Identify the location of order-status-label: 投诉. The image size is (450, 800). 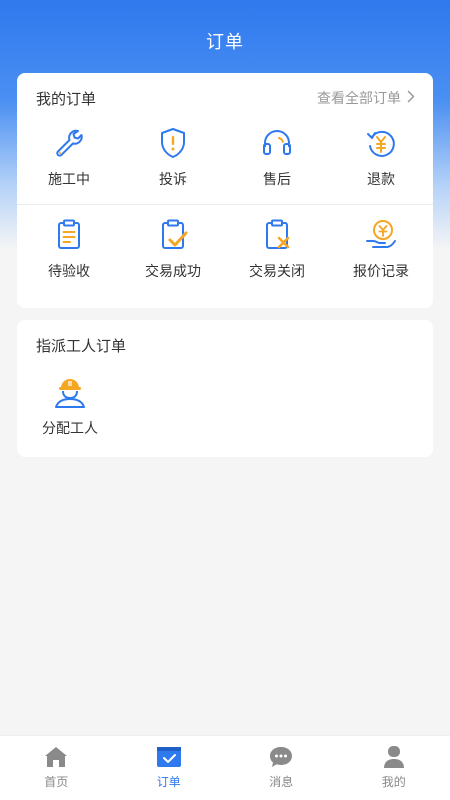
(173, 180).